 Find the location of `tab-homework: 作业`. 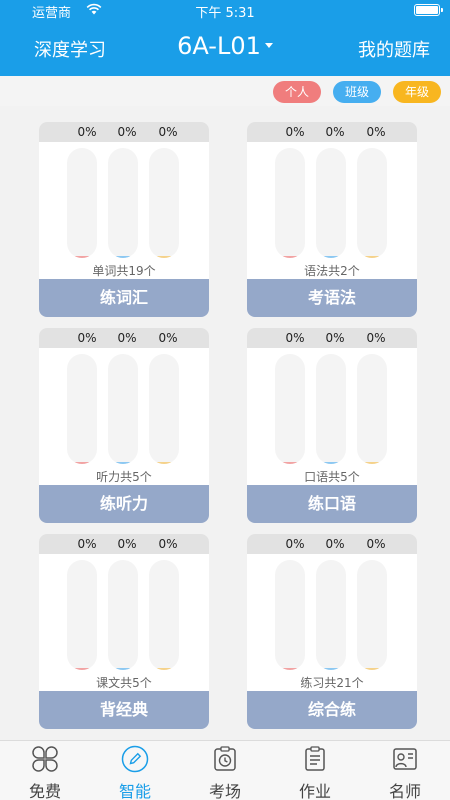

tab-homework: 作业 is located at coordinates (315, 770).